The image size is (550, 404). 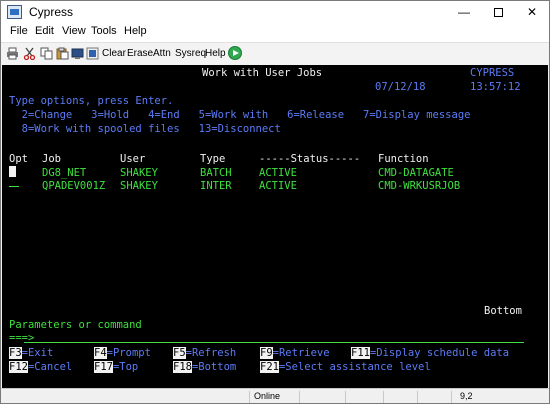 What do you see at coordinates (532, 12) in the screenshot?
I see `close-button: ✕` at bounding box center [532, 12].